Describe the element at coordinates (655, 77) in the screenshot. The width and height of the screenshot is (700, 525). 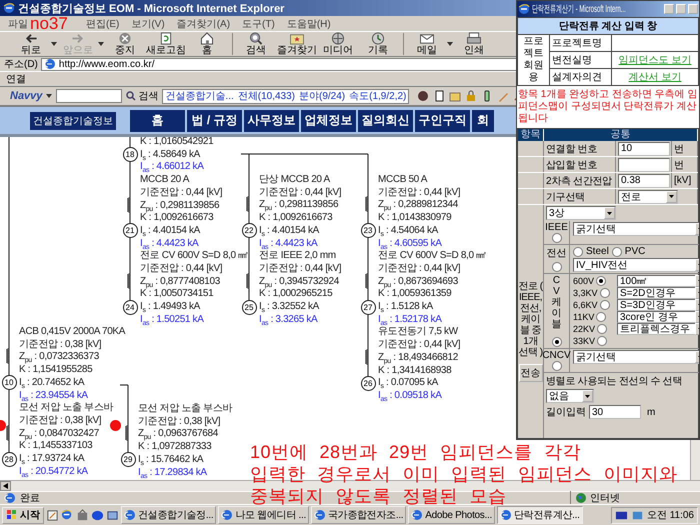
I see `link: 계산서 보기` at that location.